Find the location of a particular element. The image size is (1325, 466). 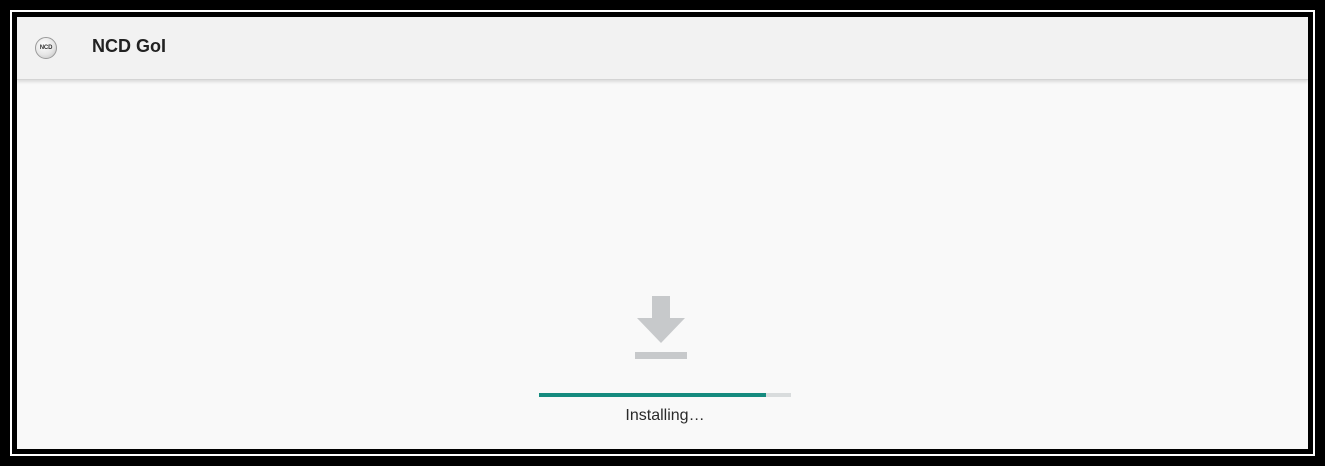

ncd-logo-icon: NCD is located at coordinates (46, 48).